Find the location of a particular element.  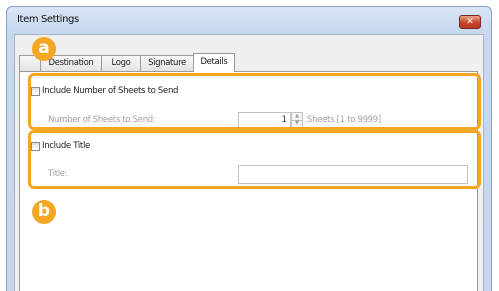

close-icon: ✕ is located at coordinates (470, 21).